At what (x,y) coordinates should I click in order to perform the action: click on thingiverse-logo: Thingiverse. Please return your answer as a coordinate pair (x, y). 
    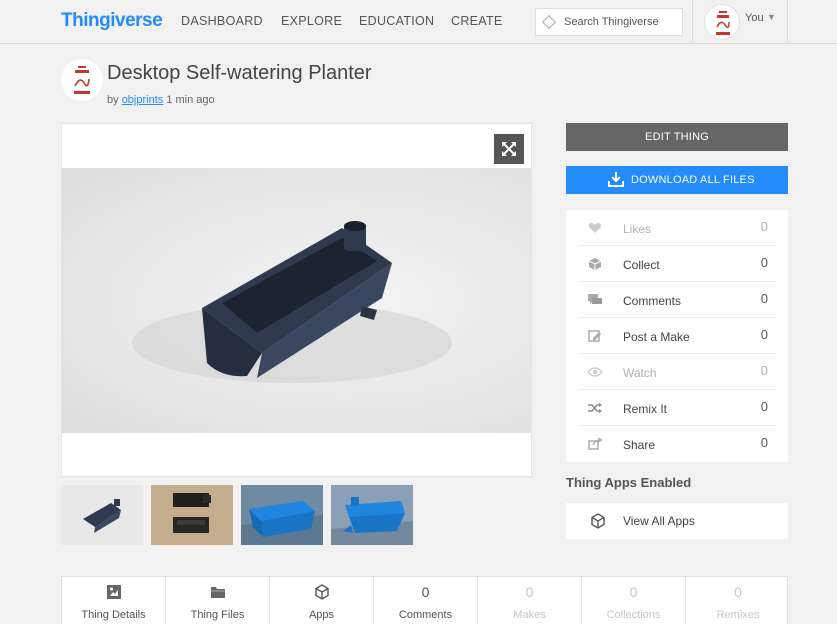
    Looking at the image, I should click on (112, 21).